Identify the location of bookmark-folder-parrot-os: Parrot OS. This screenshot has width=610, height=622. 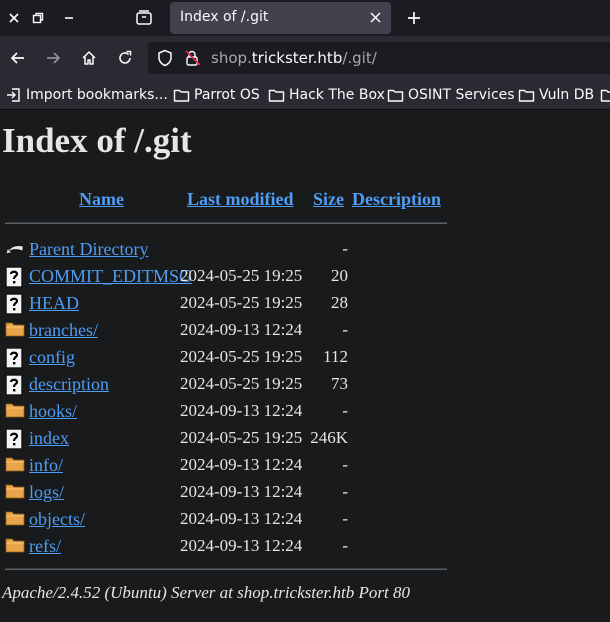
(216, 95).